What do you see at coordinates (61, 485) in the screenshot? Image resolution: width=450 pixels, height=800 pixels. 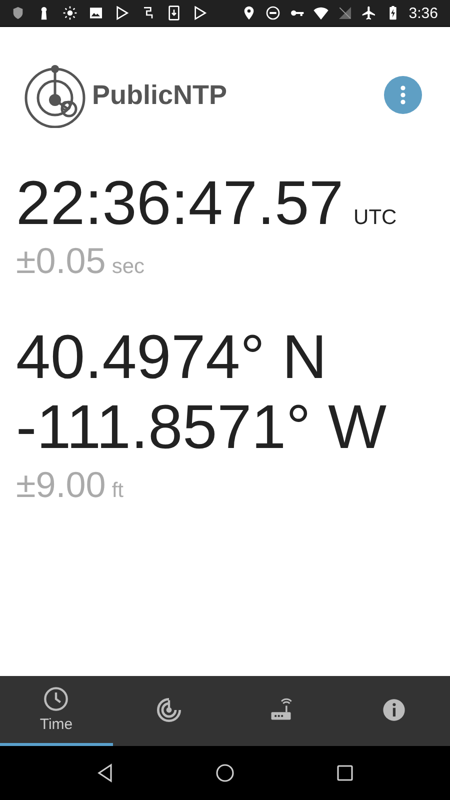 I see `location-accuracy: ±9.00` at bounding box center [61, 485].